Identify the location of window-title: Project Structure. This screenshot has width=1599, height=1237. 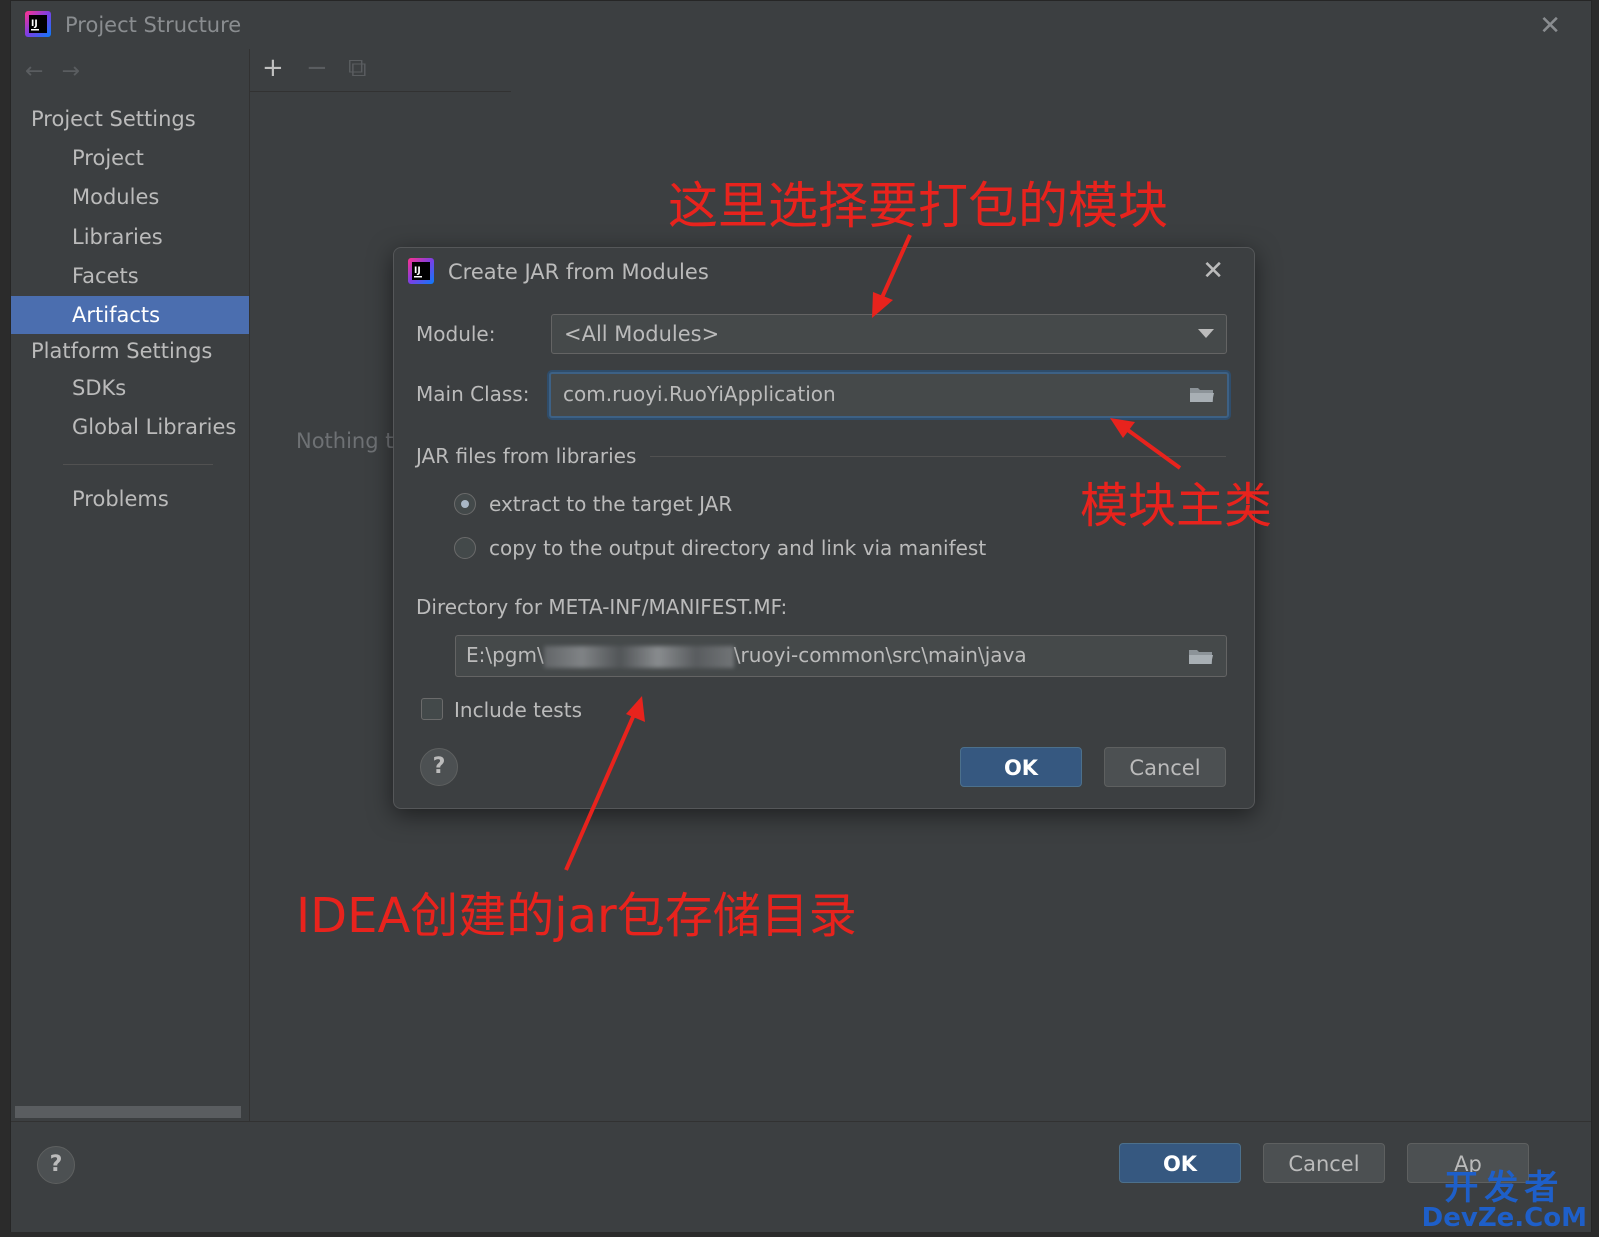
(153, 25).